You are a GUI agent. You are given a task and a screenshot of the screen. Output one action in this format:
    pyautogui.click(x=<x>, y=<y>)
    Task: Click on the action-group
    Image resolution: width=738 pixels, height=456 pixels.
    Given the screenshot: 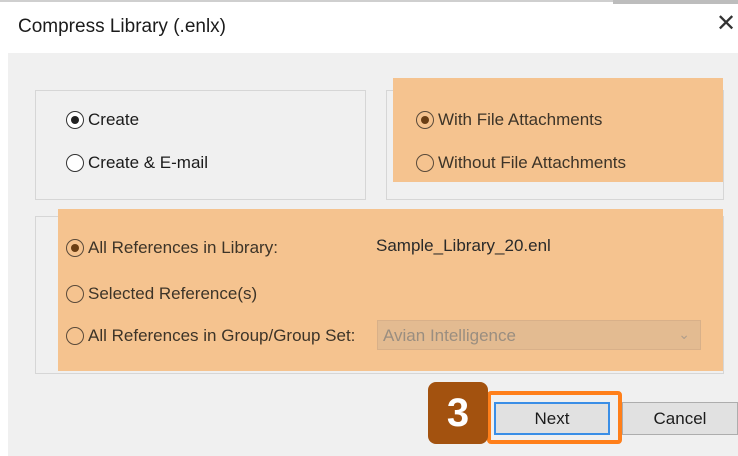 What is the action you would take?
    pyautogui.click(x=200, y=145)
    